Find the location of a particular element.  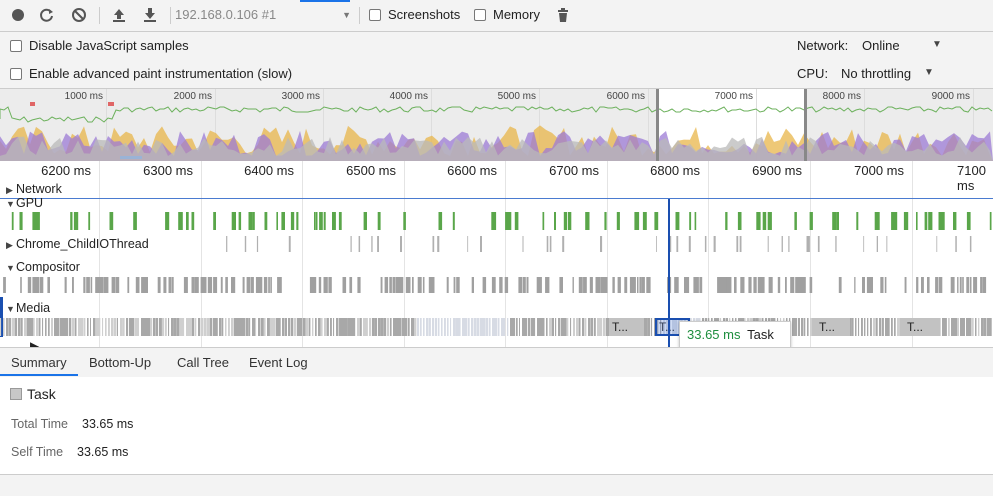

cpu-select: No throttling ▼ is located at coordinates (891, 74).